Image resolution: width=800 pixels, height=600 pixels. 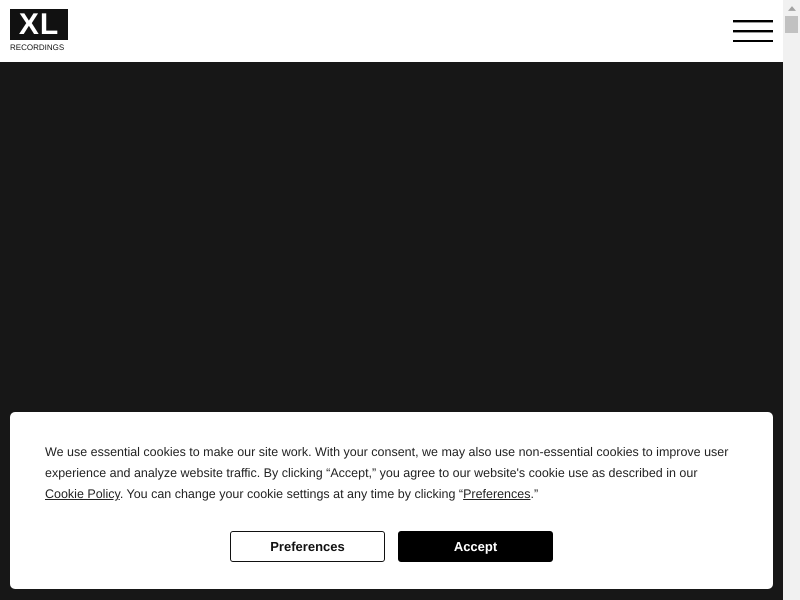 I want to click on scrollbar, so click(x=791, y=300).